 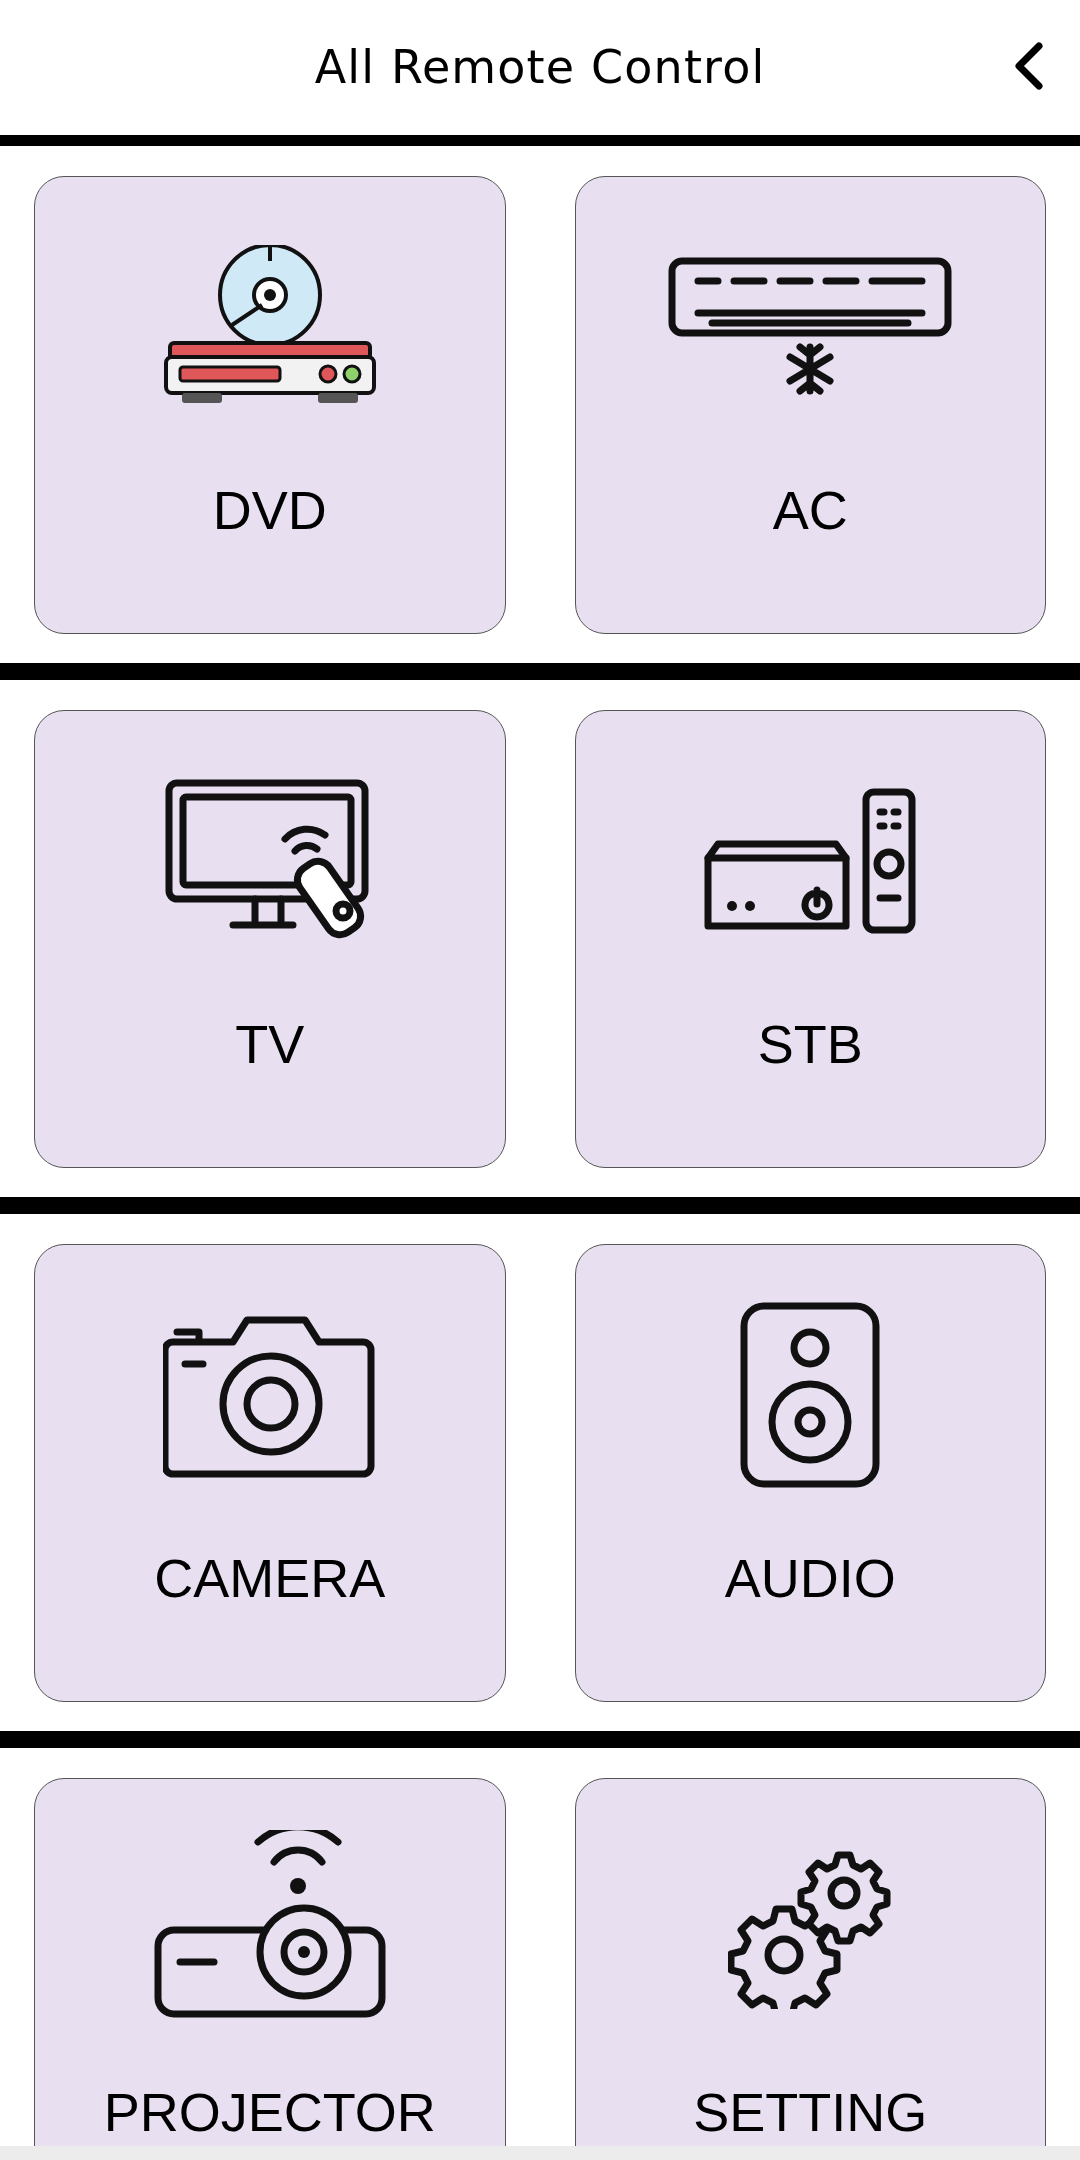 I want to click on remote-tile: CAMERA, so click(x=270, y=1473).